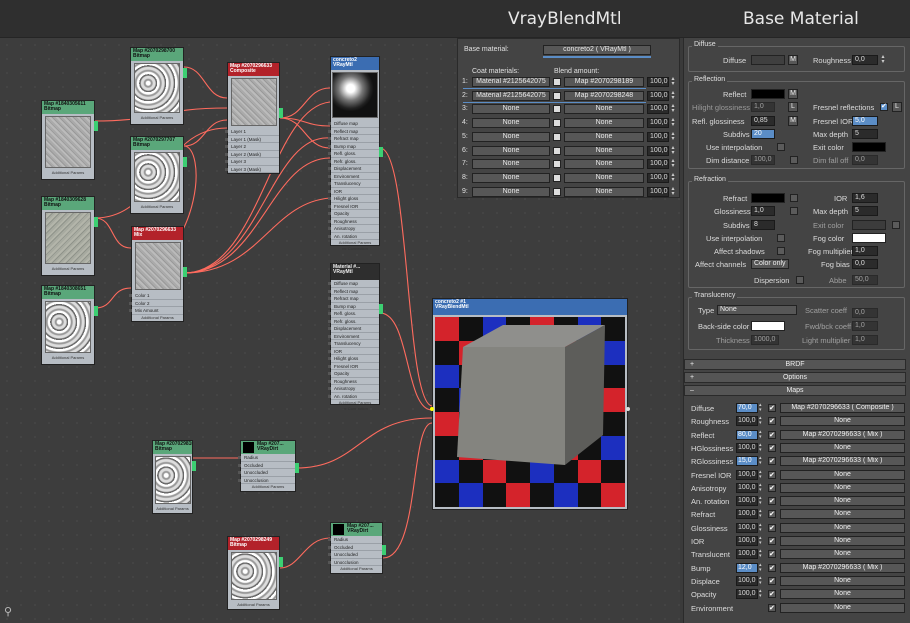 The height and width of the screenshot is (623, 910). Describe the element at coordinates (353, 184) in the screenshot. I see `node-slot: Translucency` at that location.